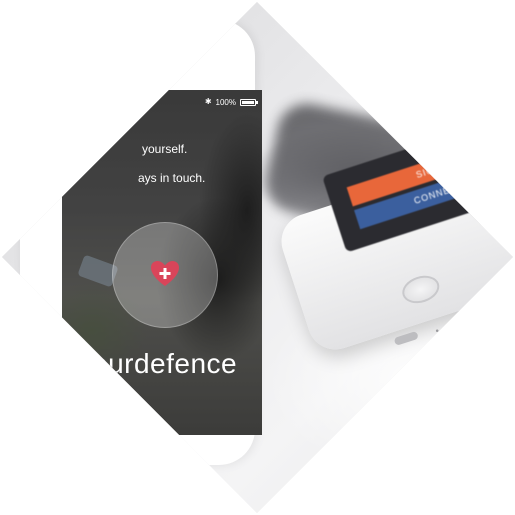 The image size is (515, 515). Describe the element at coordinates (165, 149) in the screenshot. I see `tagline-line-1: yourself.` at that location.